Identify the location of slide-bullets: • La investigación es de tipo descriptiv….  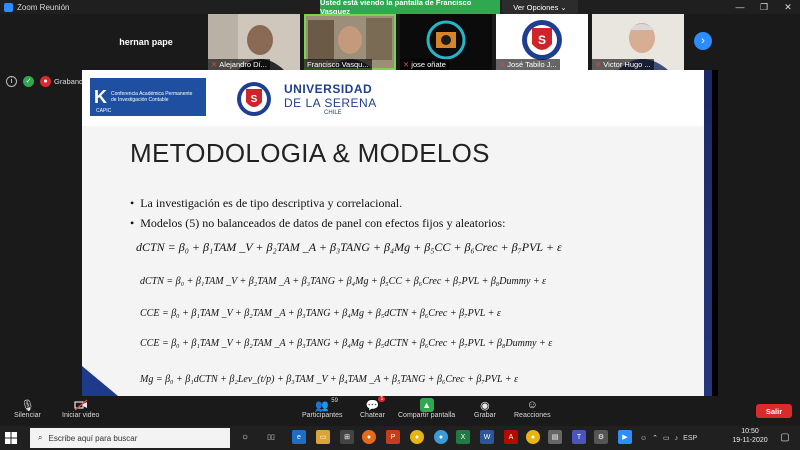
(317, 216).